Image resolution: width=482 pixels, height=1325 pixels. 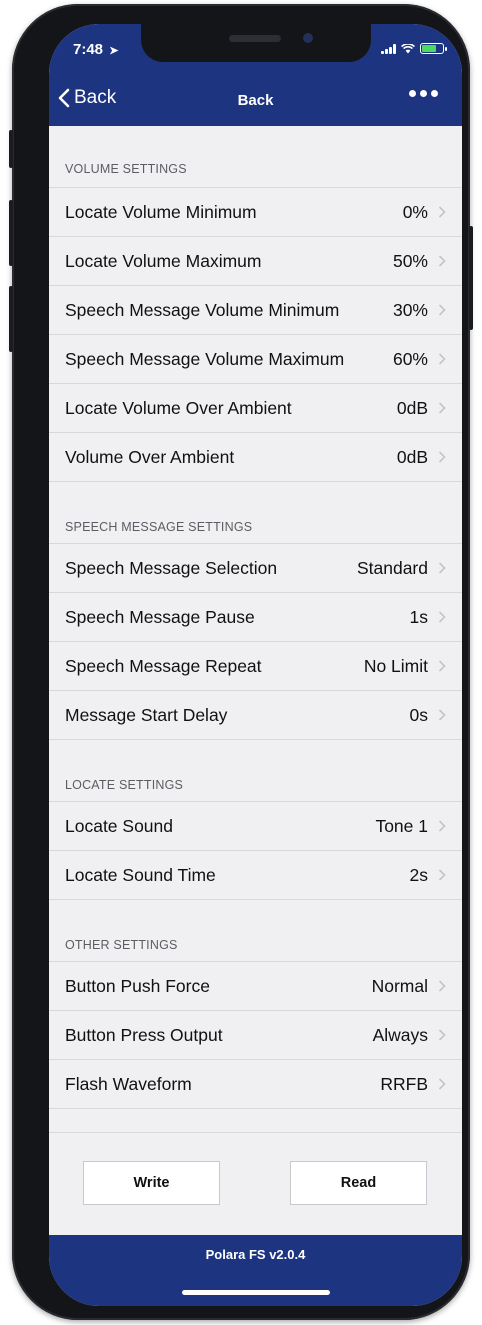 What do you see at coordinates (401, 825) in the screenshot?
I see `setting-value: Tone 1` at bounding box center [401, 825].